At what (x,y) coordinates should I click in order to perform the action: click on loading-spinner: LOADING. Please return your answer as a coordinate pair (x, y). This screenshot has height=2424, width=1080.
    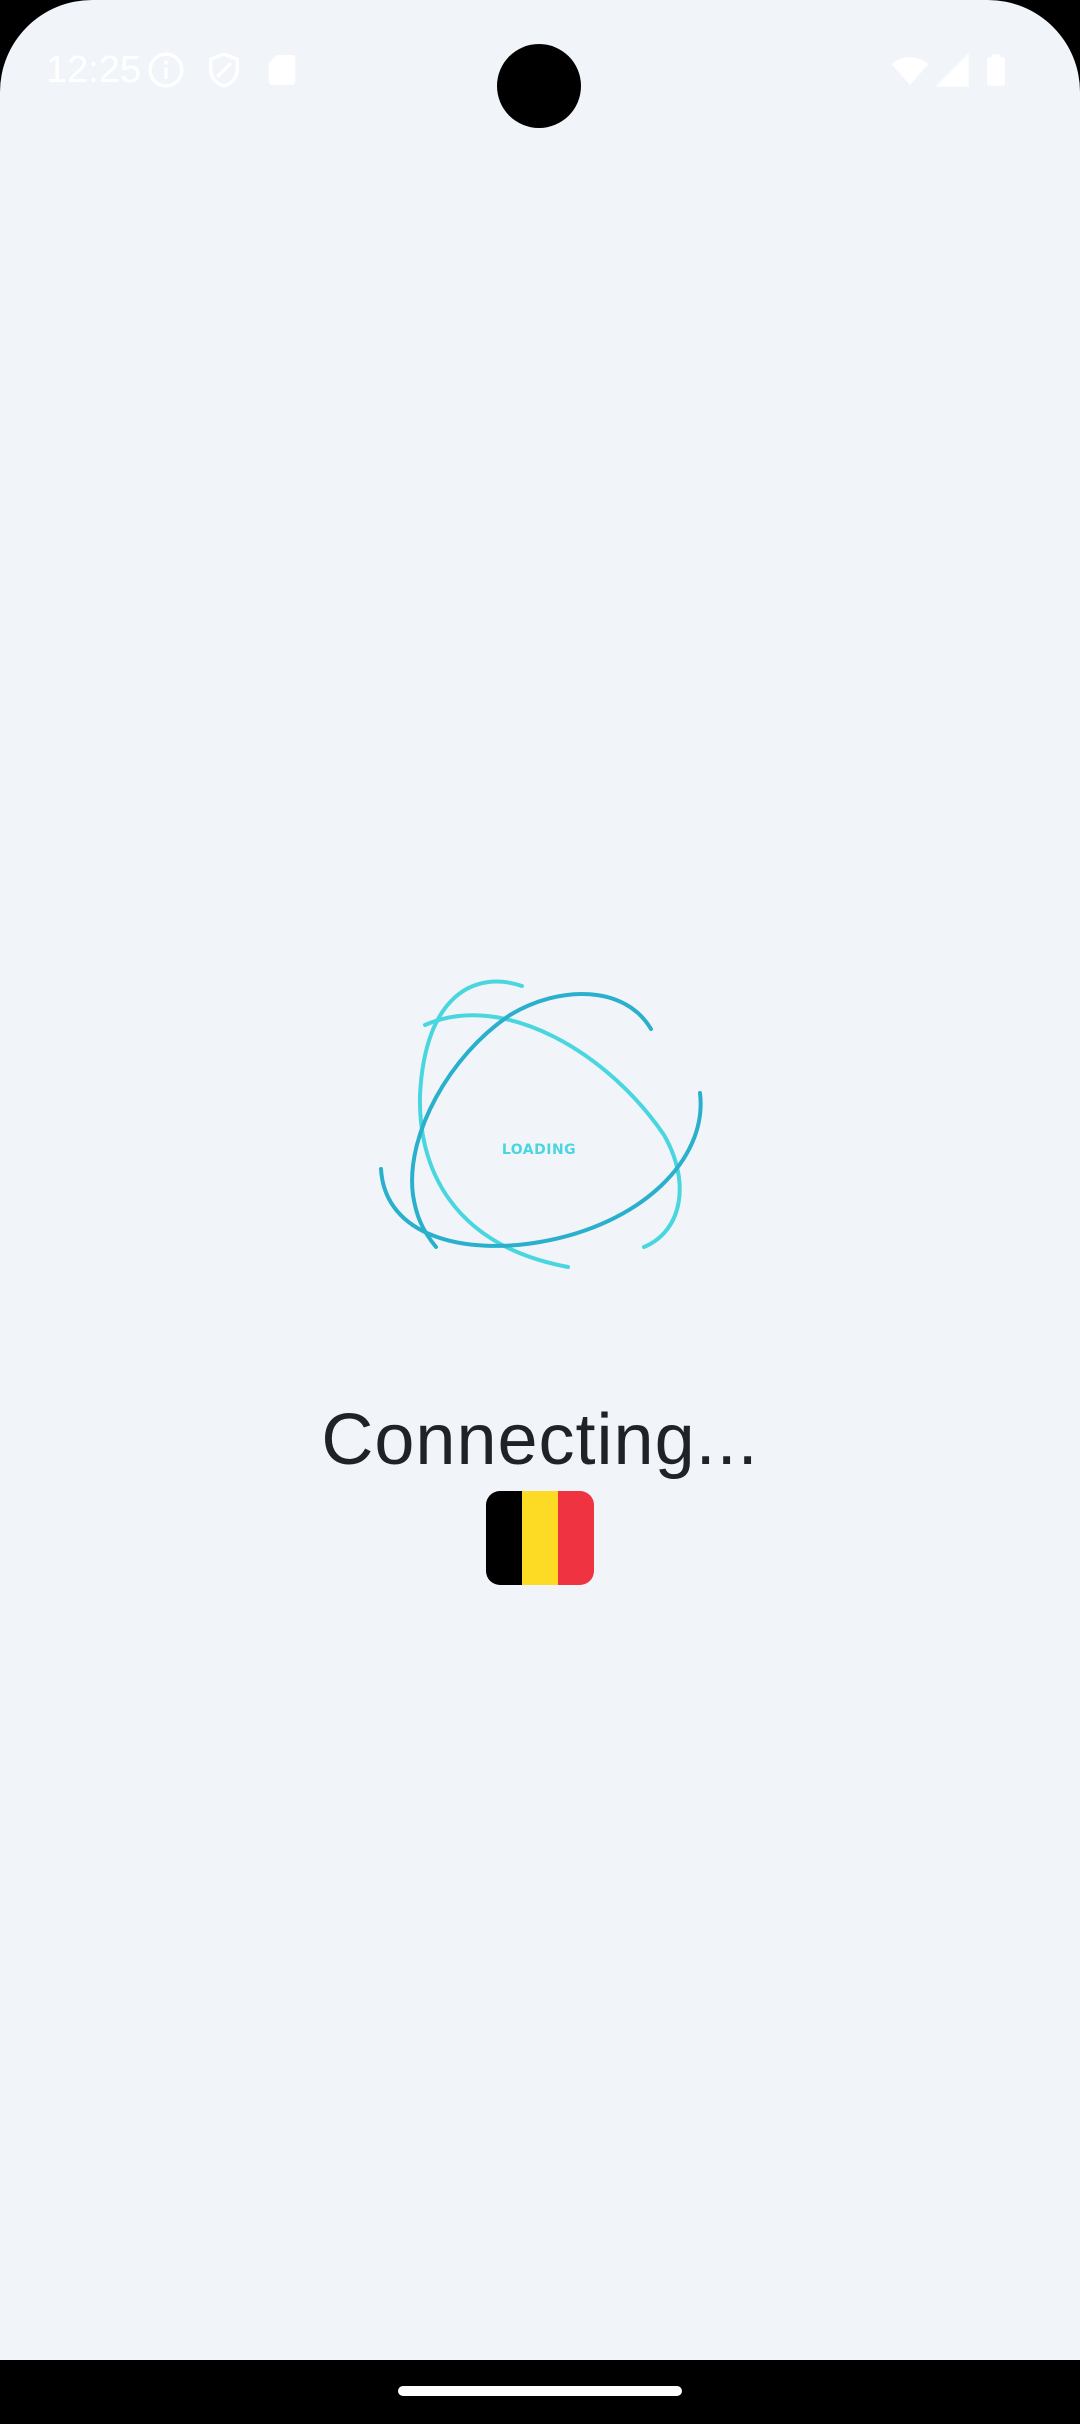
    Looking at the image, I should click on (541, 1124).